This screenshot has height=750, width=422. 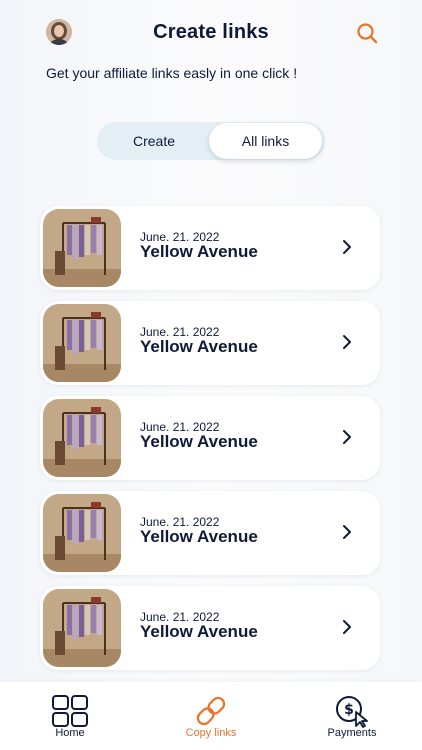 I want to click on segmented-control: Create All links, so click(x=211, y=141).